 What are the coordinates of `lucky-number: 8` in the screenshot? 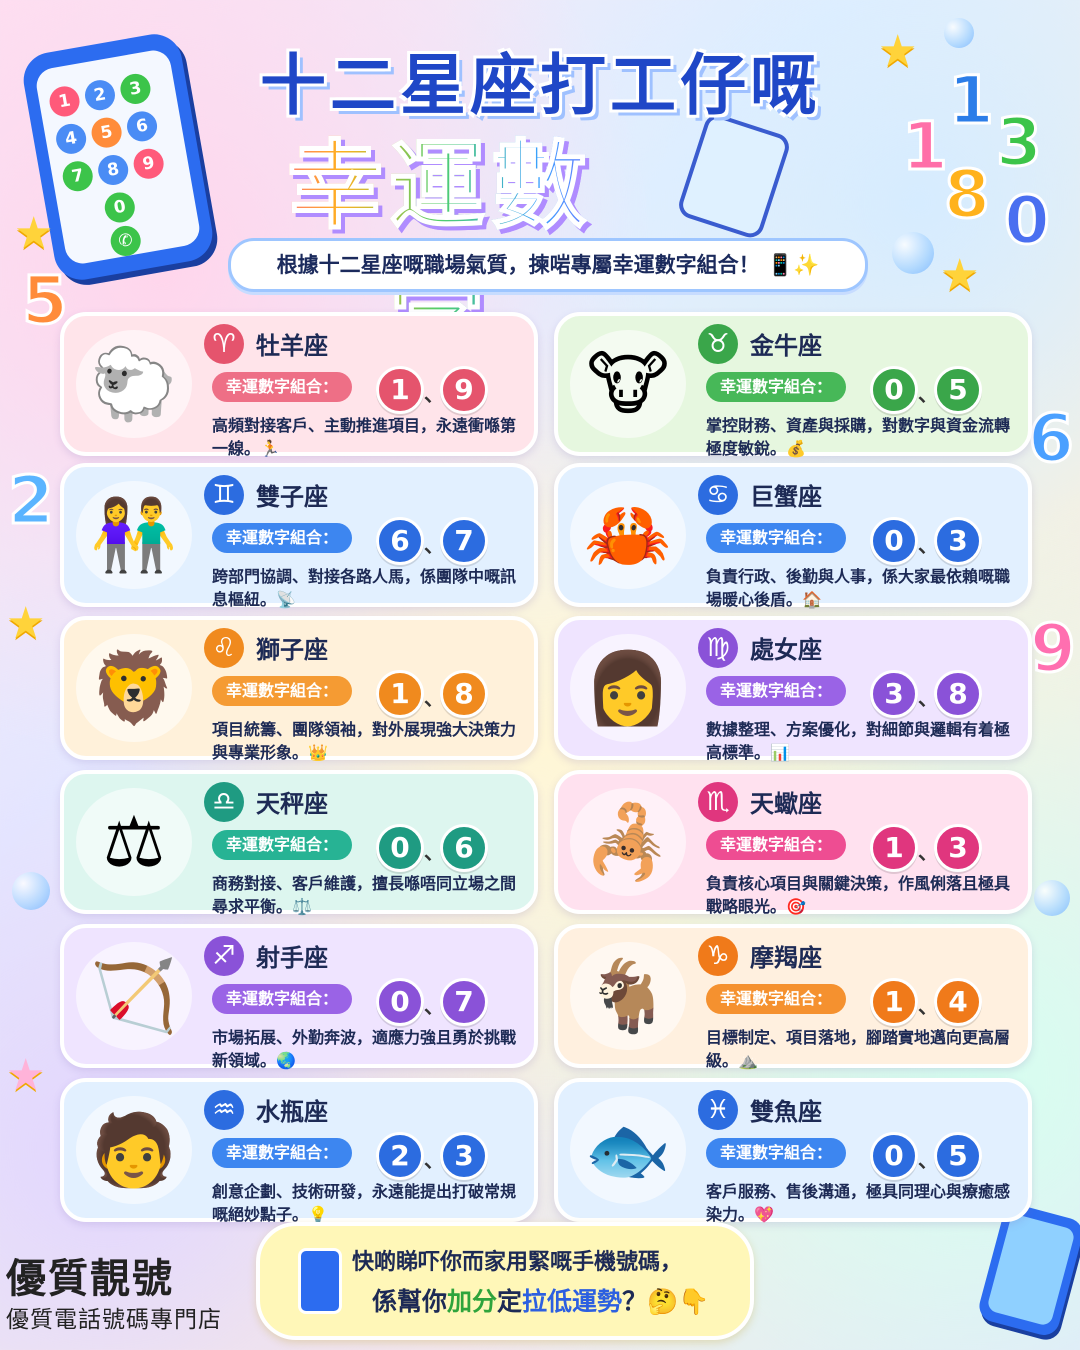 It's located at (464, 694).